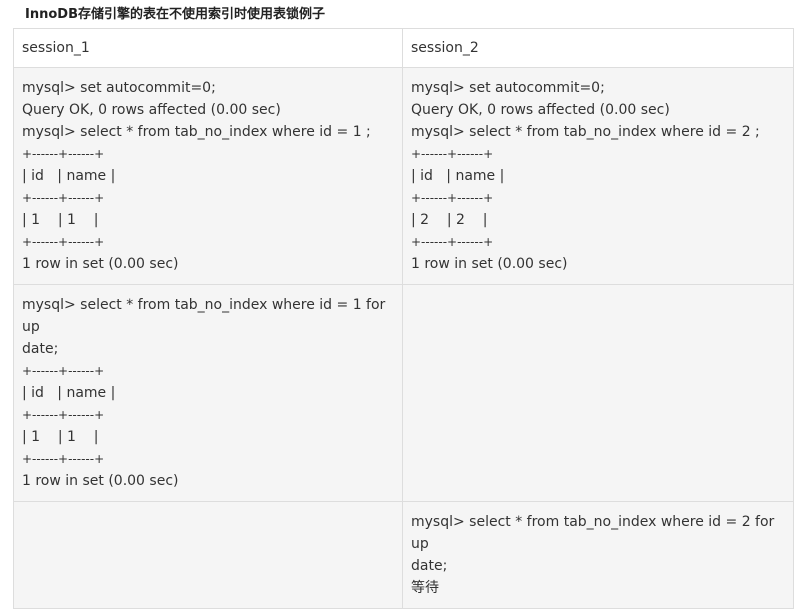 Image resolution: width=811 pixels, height=609 pixels. Describe the element at coordinates (445, 48) in the screenshot. I see `header-session-2-label: session_2` at that location.